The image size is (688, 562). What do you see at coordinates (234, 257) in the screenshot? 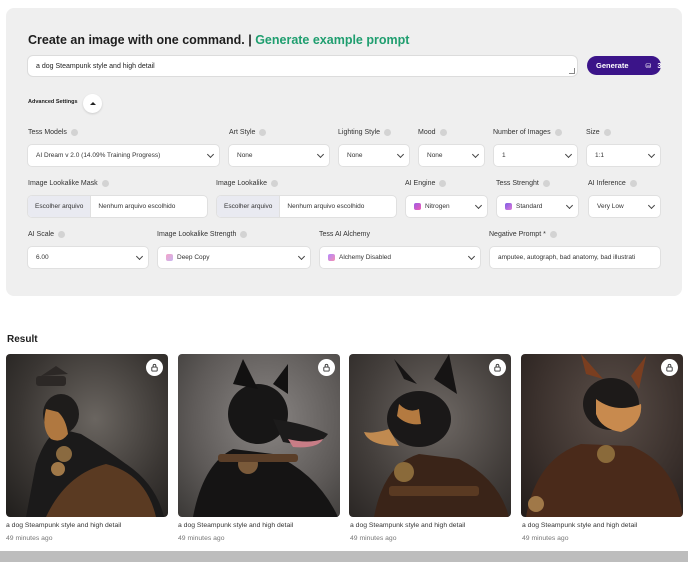
I see `lookalike-strength-select: Deep Copy` at bounding box center [234, 257].